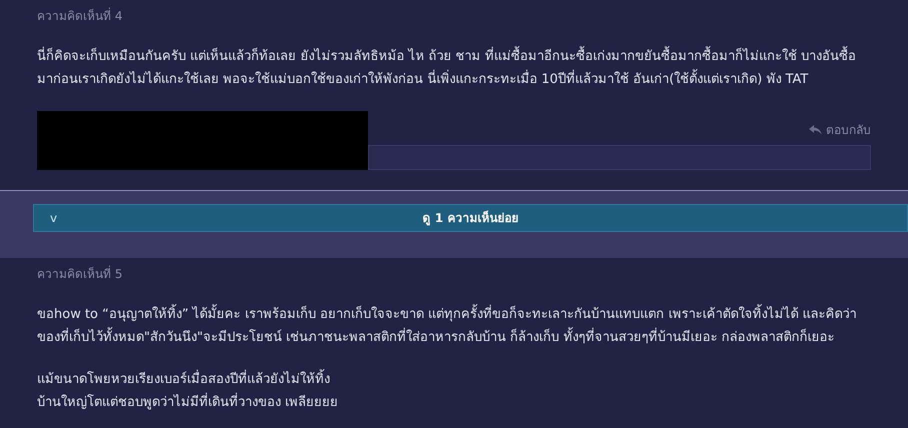  I want to click on reply-input-field, so click(619, 157).